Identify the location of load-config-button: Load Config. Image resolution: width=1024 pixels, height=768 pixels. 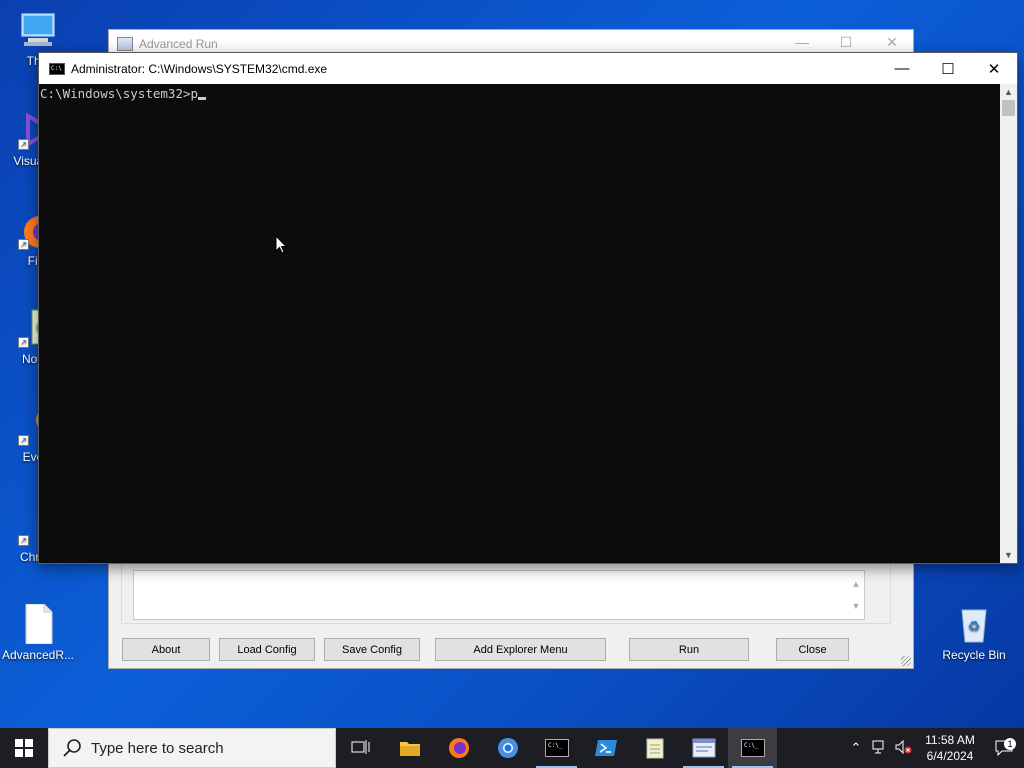
(267, 649).